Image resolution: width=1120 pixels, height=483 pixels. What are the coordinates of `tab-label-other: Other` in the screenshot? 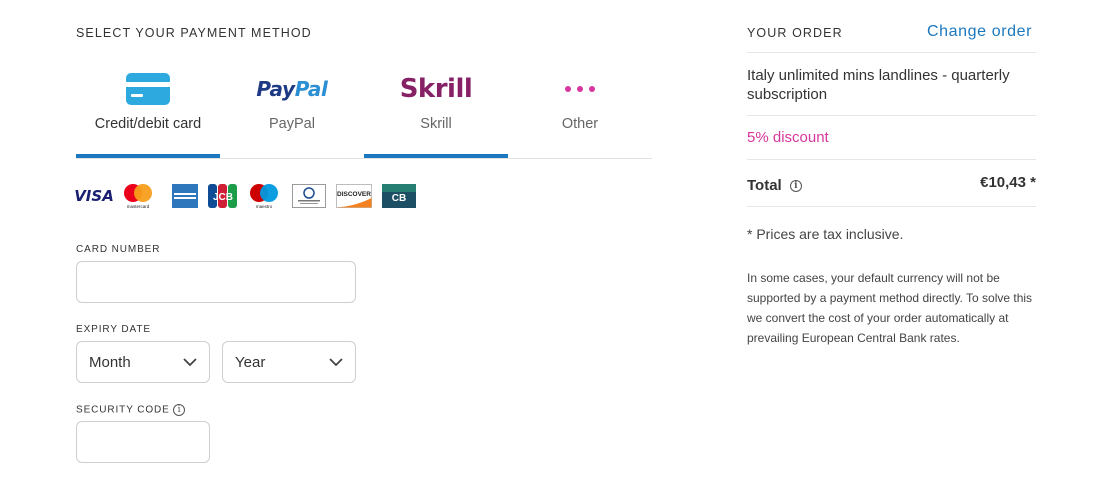 It's located at (580, 124).